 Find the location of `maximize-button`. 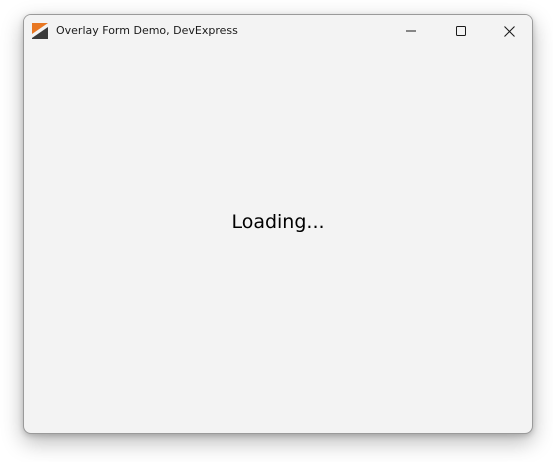

maximize-button is located at coordinates (461, 31).